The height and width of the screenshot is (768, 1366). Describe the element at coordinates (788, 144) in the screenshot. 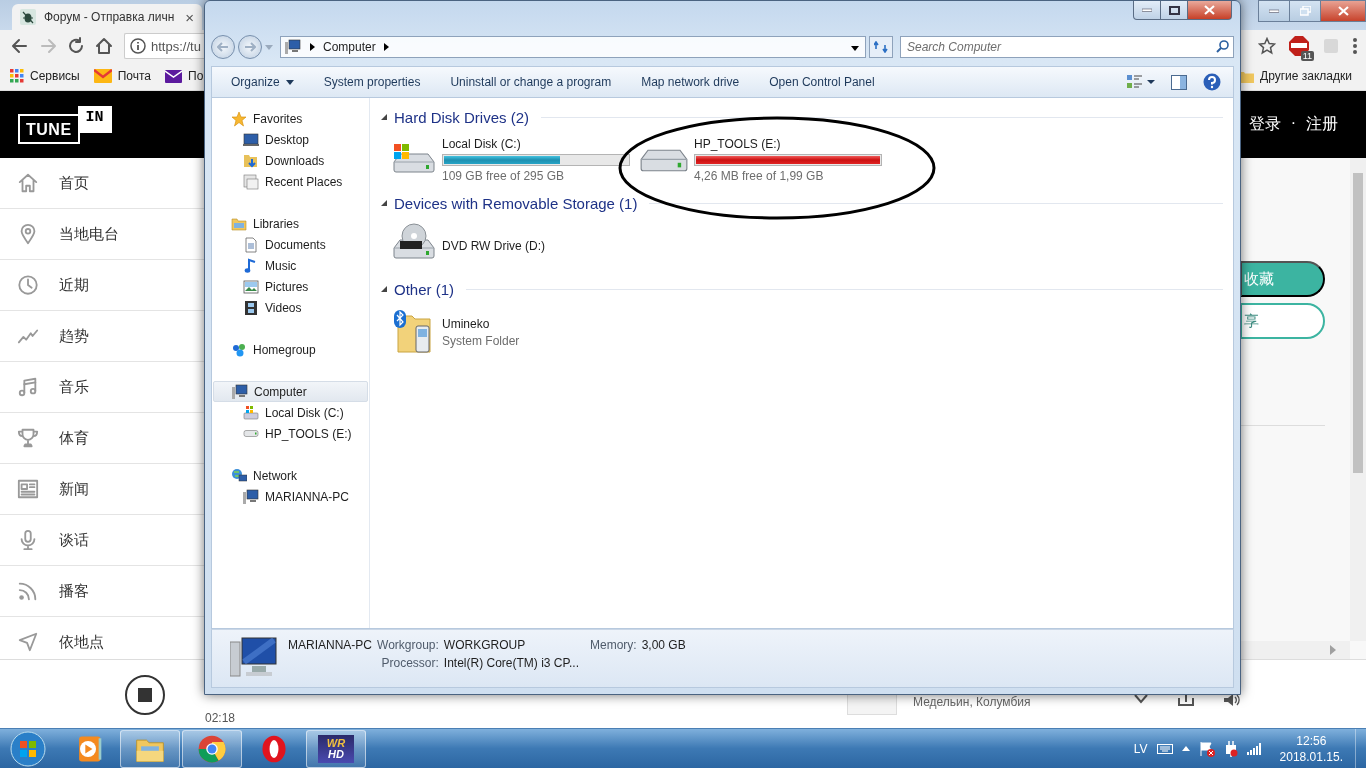

I see `item-name: HP_TOOLS (E:)` at that location.